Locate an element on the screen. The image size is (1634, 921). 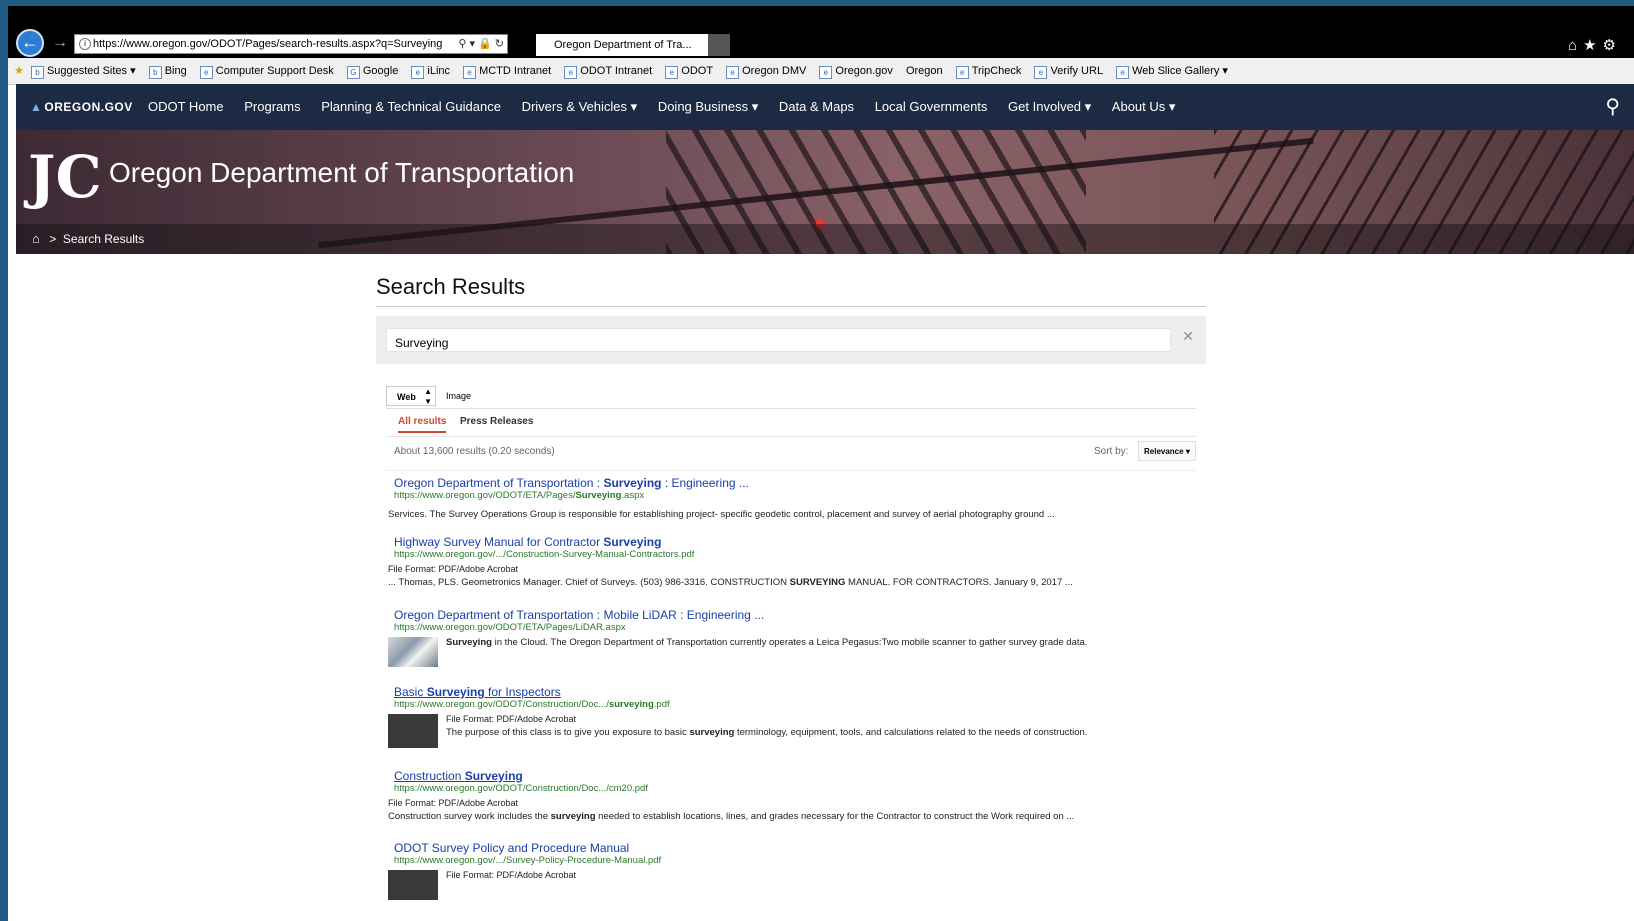
fav-ilinc: e iLinc is located at coordinates (430, 71).